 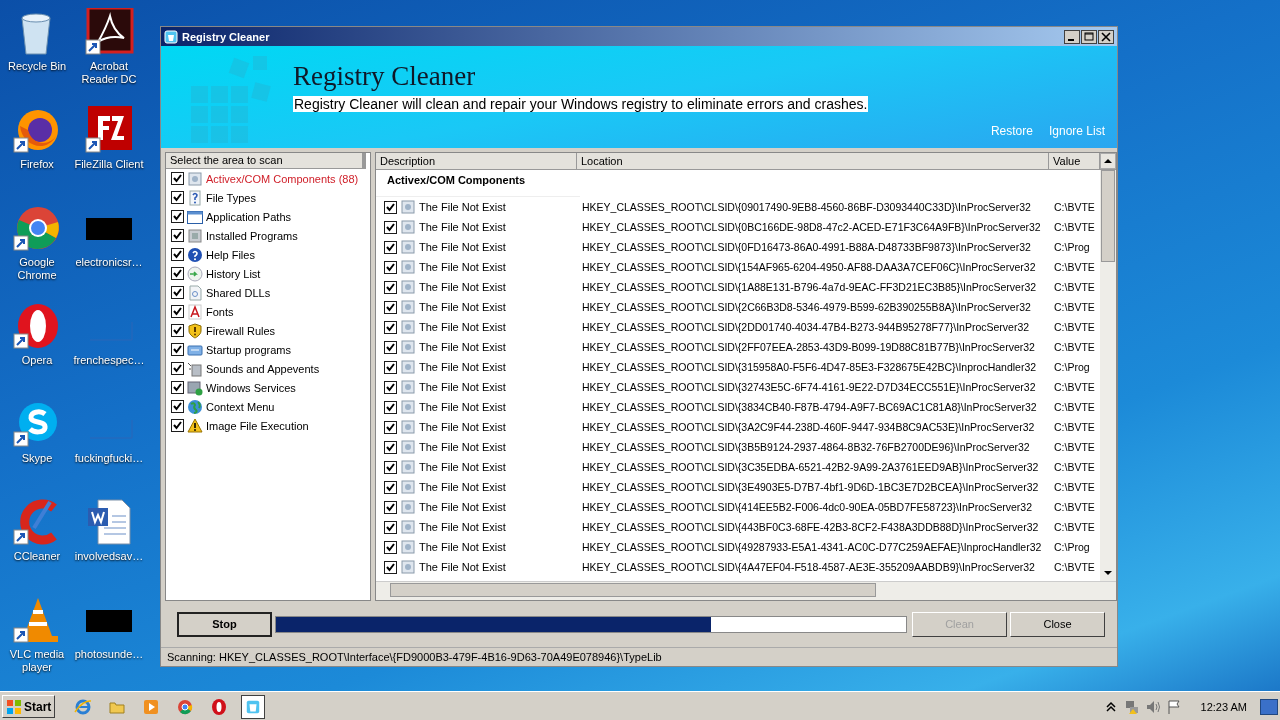 I want to click on scan-area-item: Firewall Rules, so click(x=241, y=330).